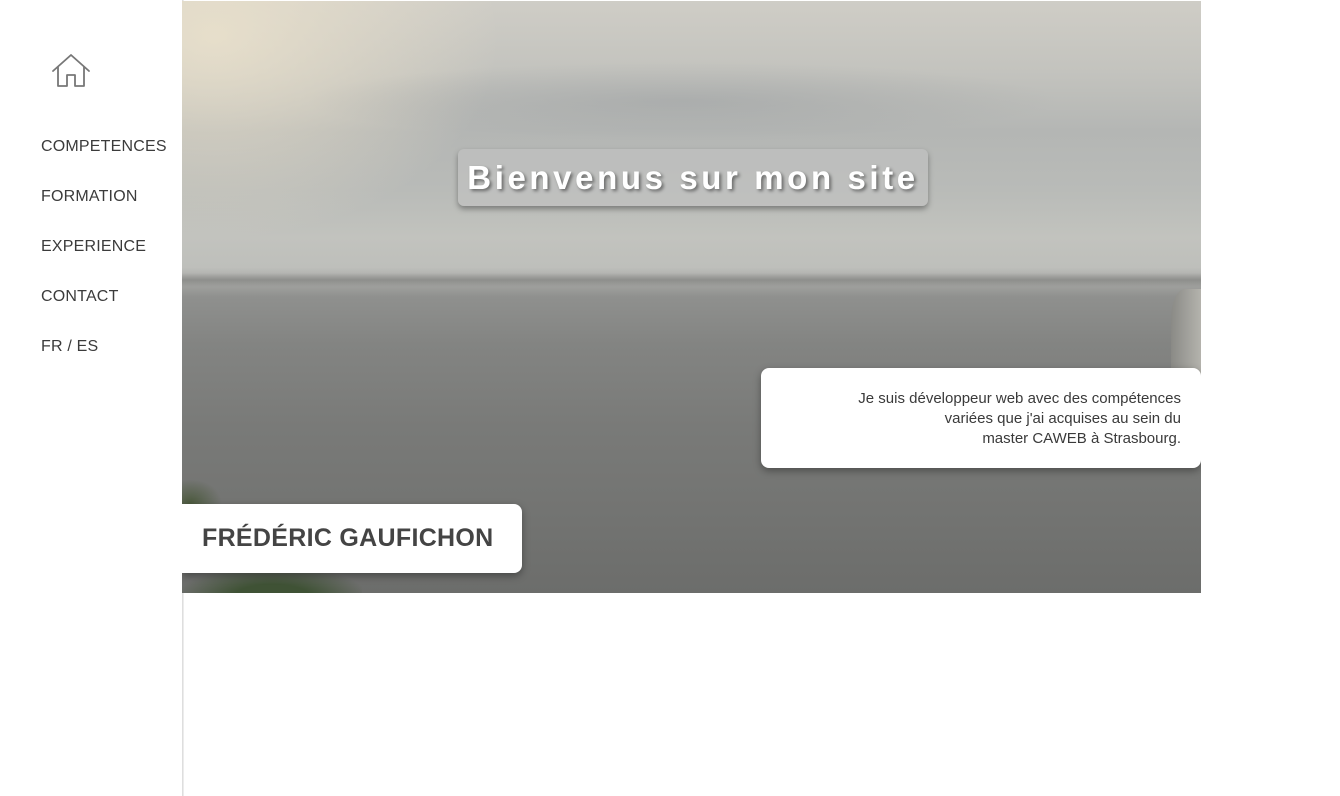  What do you see at coordinates (104, 312) in the screenshot?
I see `nav-item-contact: CONTACT` at bounding box center [104, 312].